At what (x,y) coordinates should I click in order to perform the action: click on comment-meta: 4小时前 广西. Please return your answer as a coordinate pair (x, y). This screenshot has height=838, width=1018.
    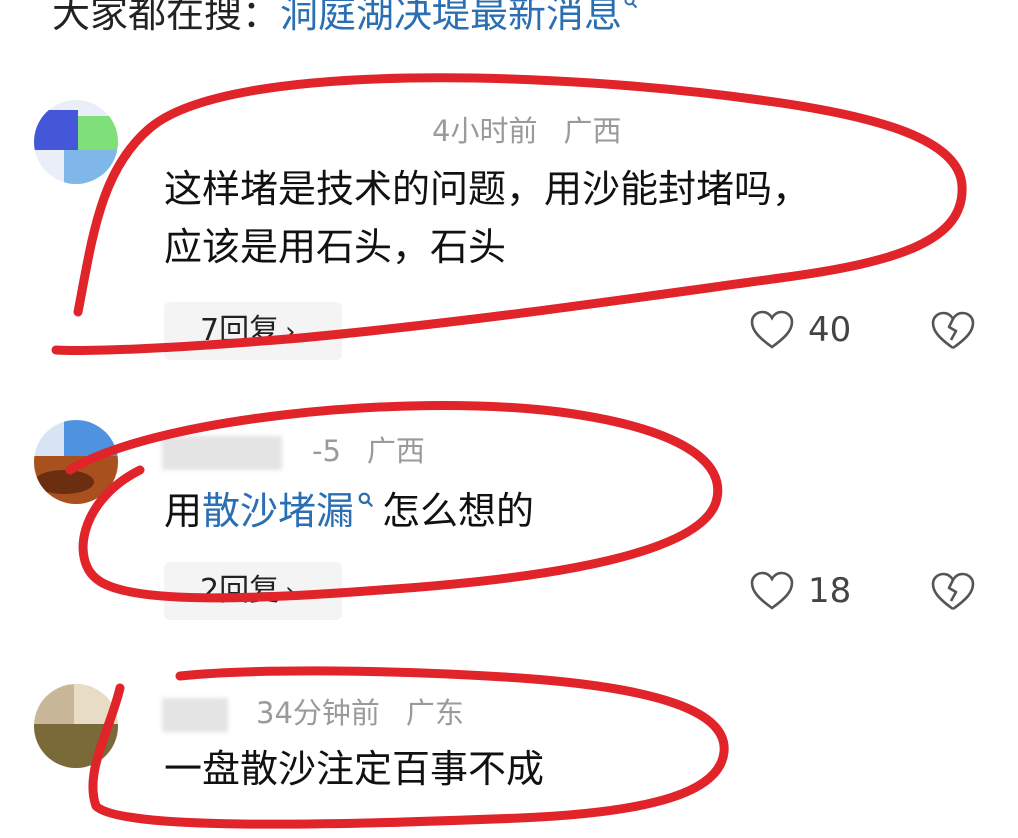
    Looking at the image, I should click on (526, 129).